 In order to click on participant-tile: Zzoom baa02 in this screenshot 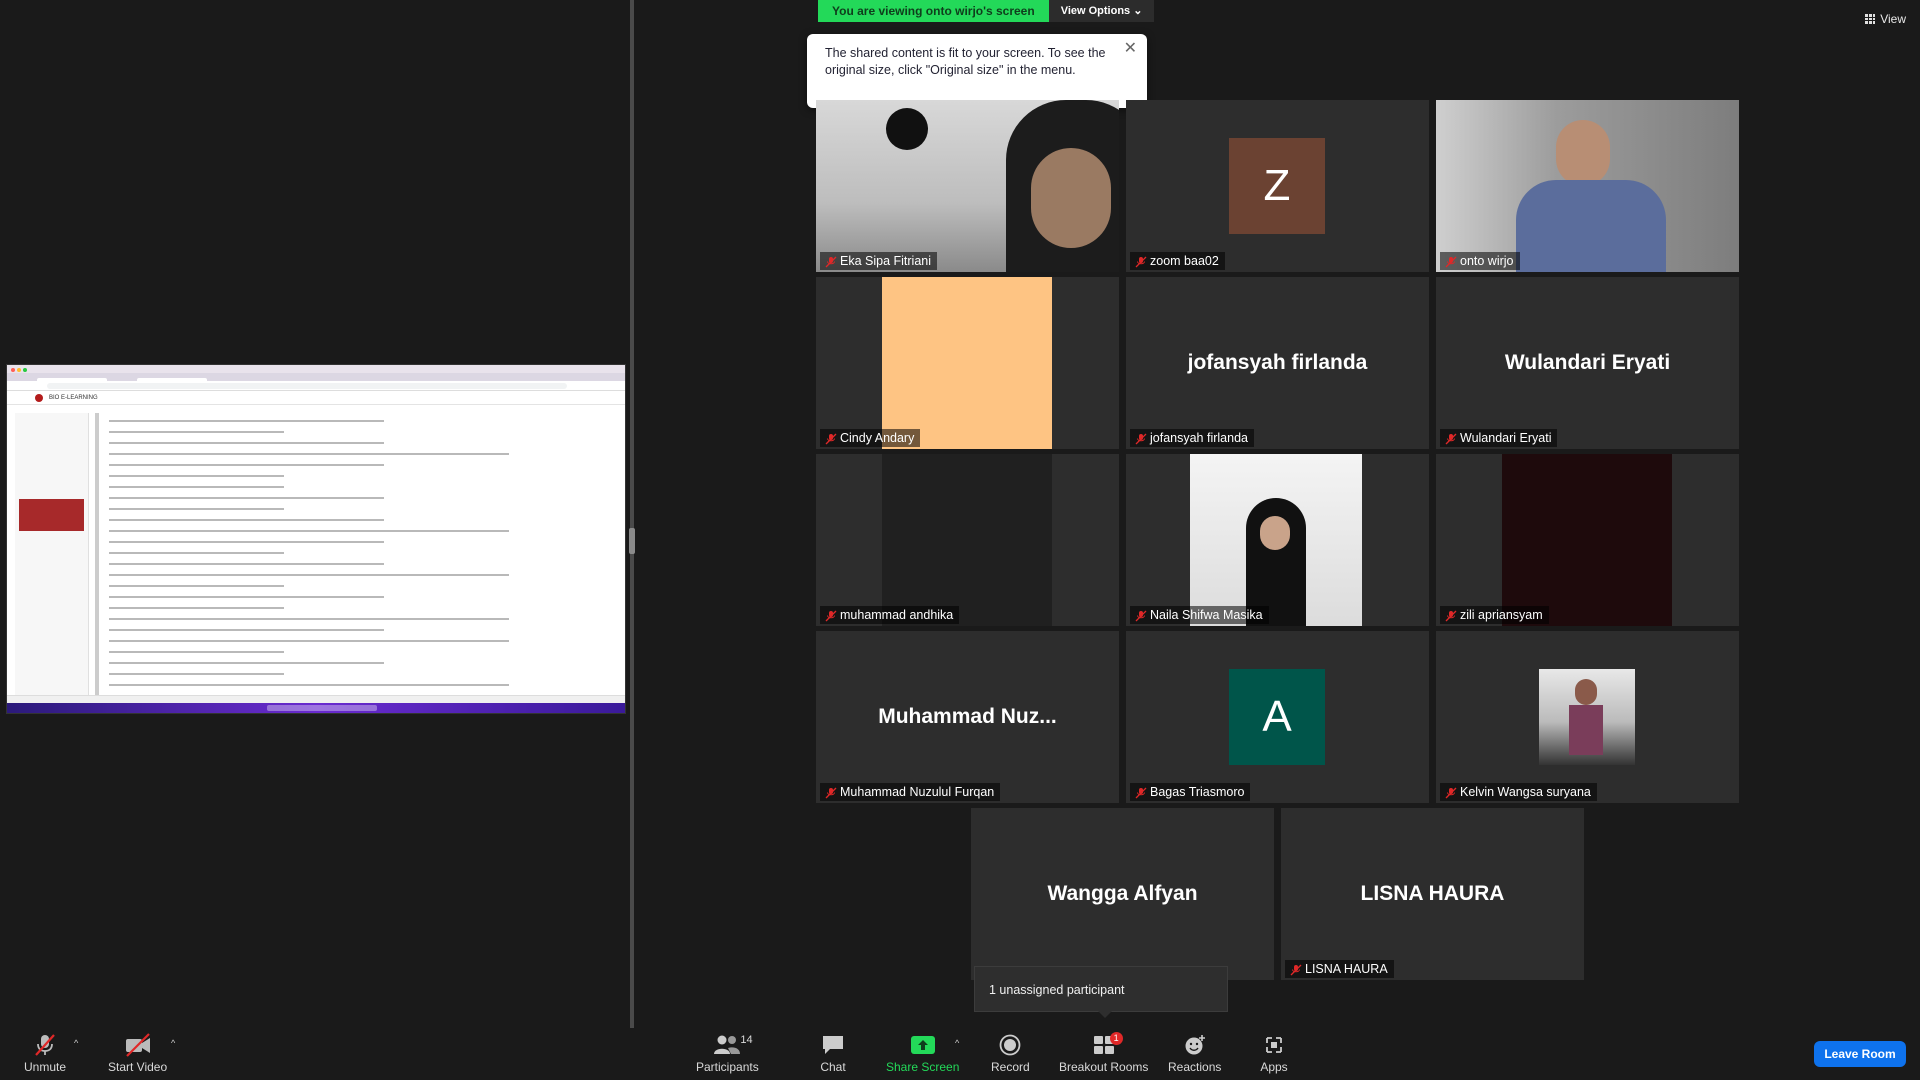, I will do `click(1277, 186)`.